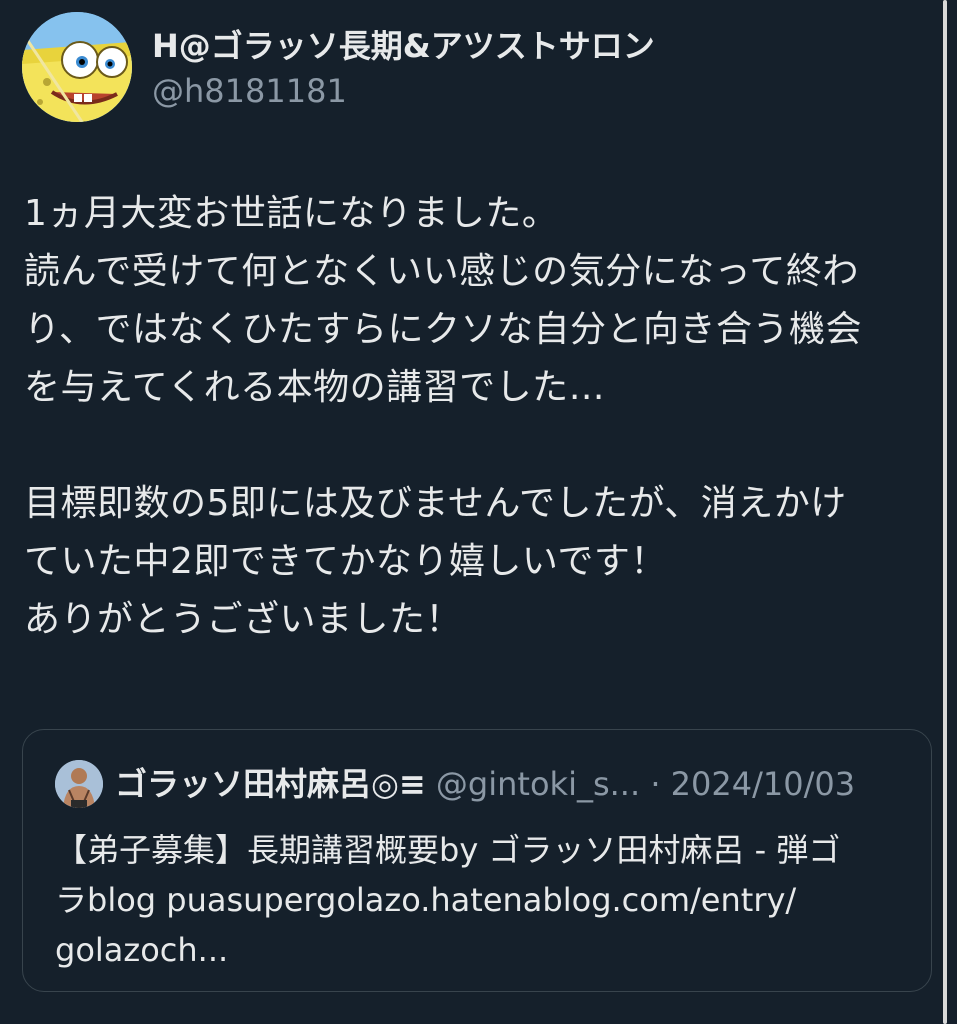 This screenshot has width=957, height=1024. I want to click on scrollbar, so click(948, 512).